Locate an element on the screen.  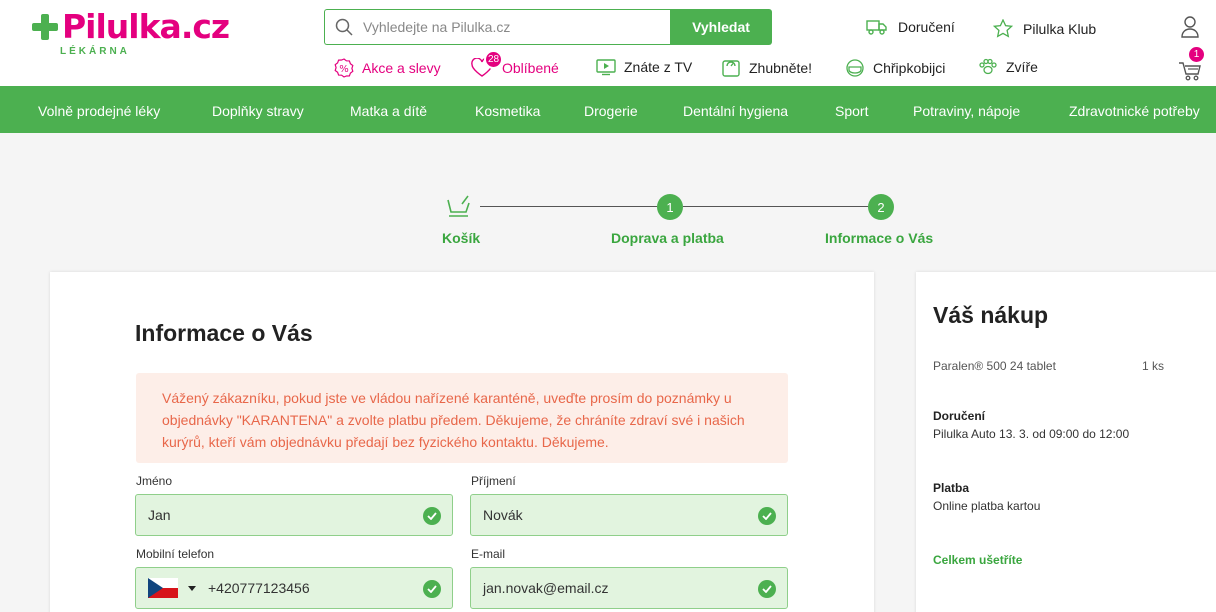
chevron-down-icon is located at coordinates (192, 588).